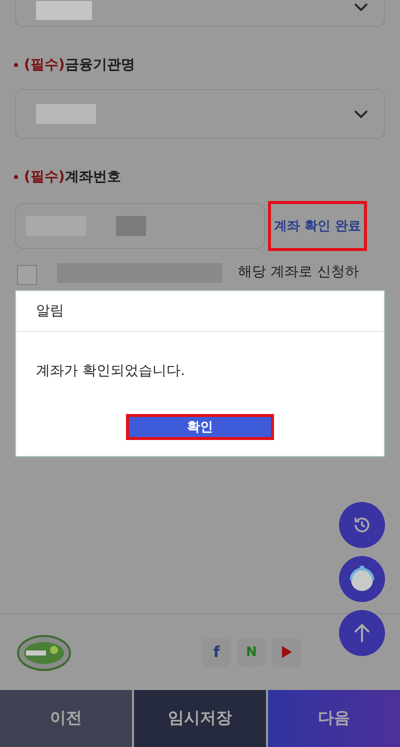 This screenshot has height=747, width=400. I want to click on next-button: 다음, so click(334, 718).